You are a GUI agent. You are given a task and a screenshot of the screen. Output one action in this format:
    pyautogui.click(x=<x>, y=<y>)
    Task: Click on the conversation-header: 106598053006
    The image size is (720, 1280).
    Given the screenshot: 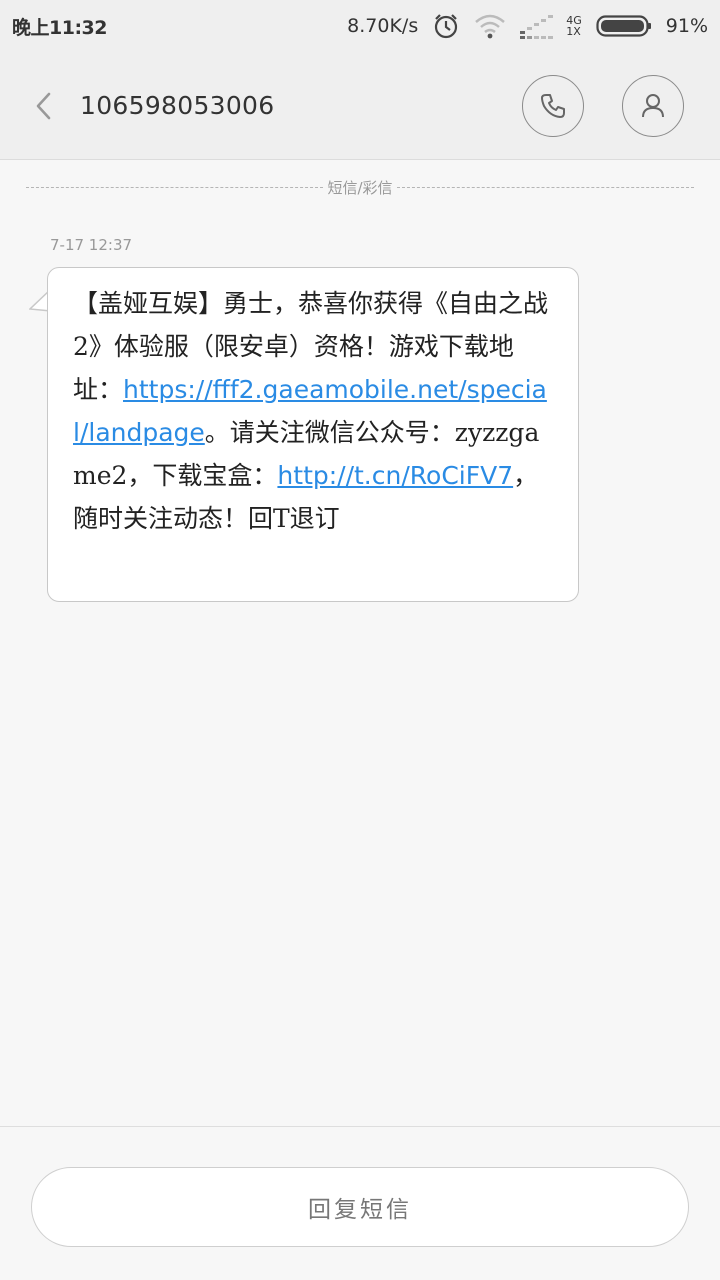 What is the action you would take?
    pyautogui.click(x=360, y=106)
    